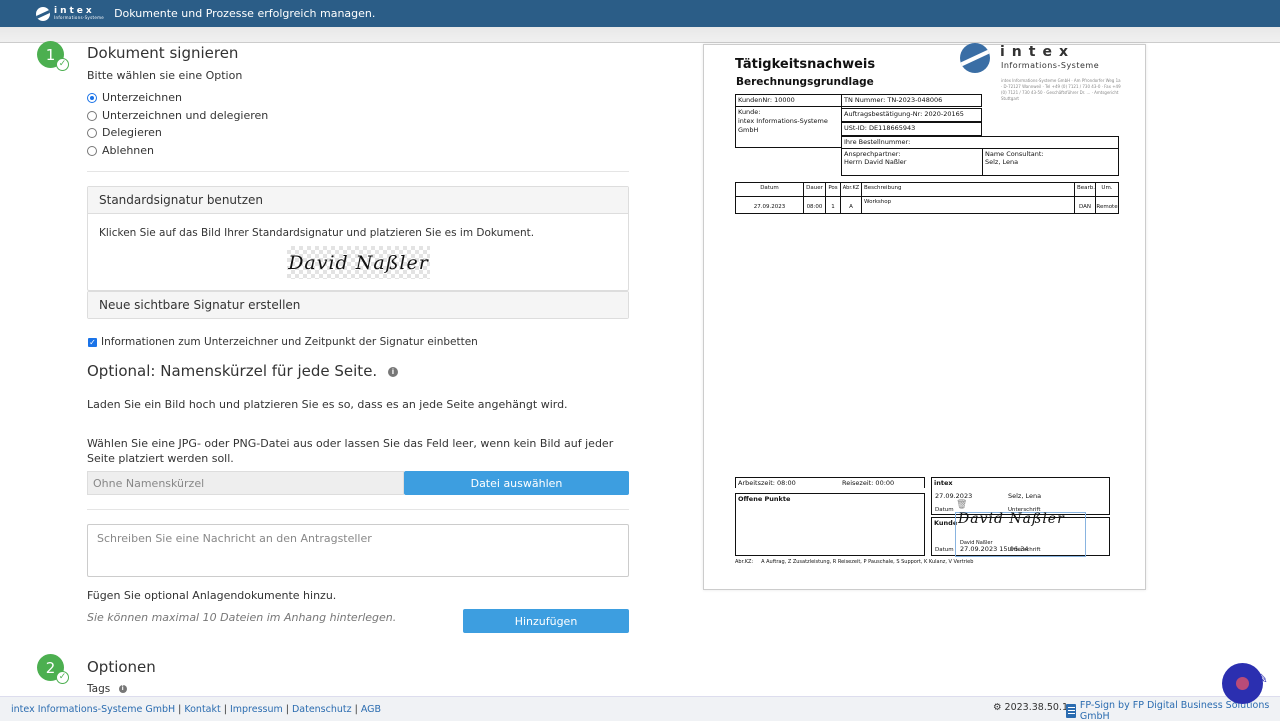 The height and width of the screenshot is (721, 1280). Describe the element at coordinates (128, 150) in the screenshot. I see `option-label: Ablehnen` at that location.